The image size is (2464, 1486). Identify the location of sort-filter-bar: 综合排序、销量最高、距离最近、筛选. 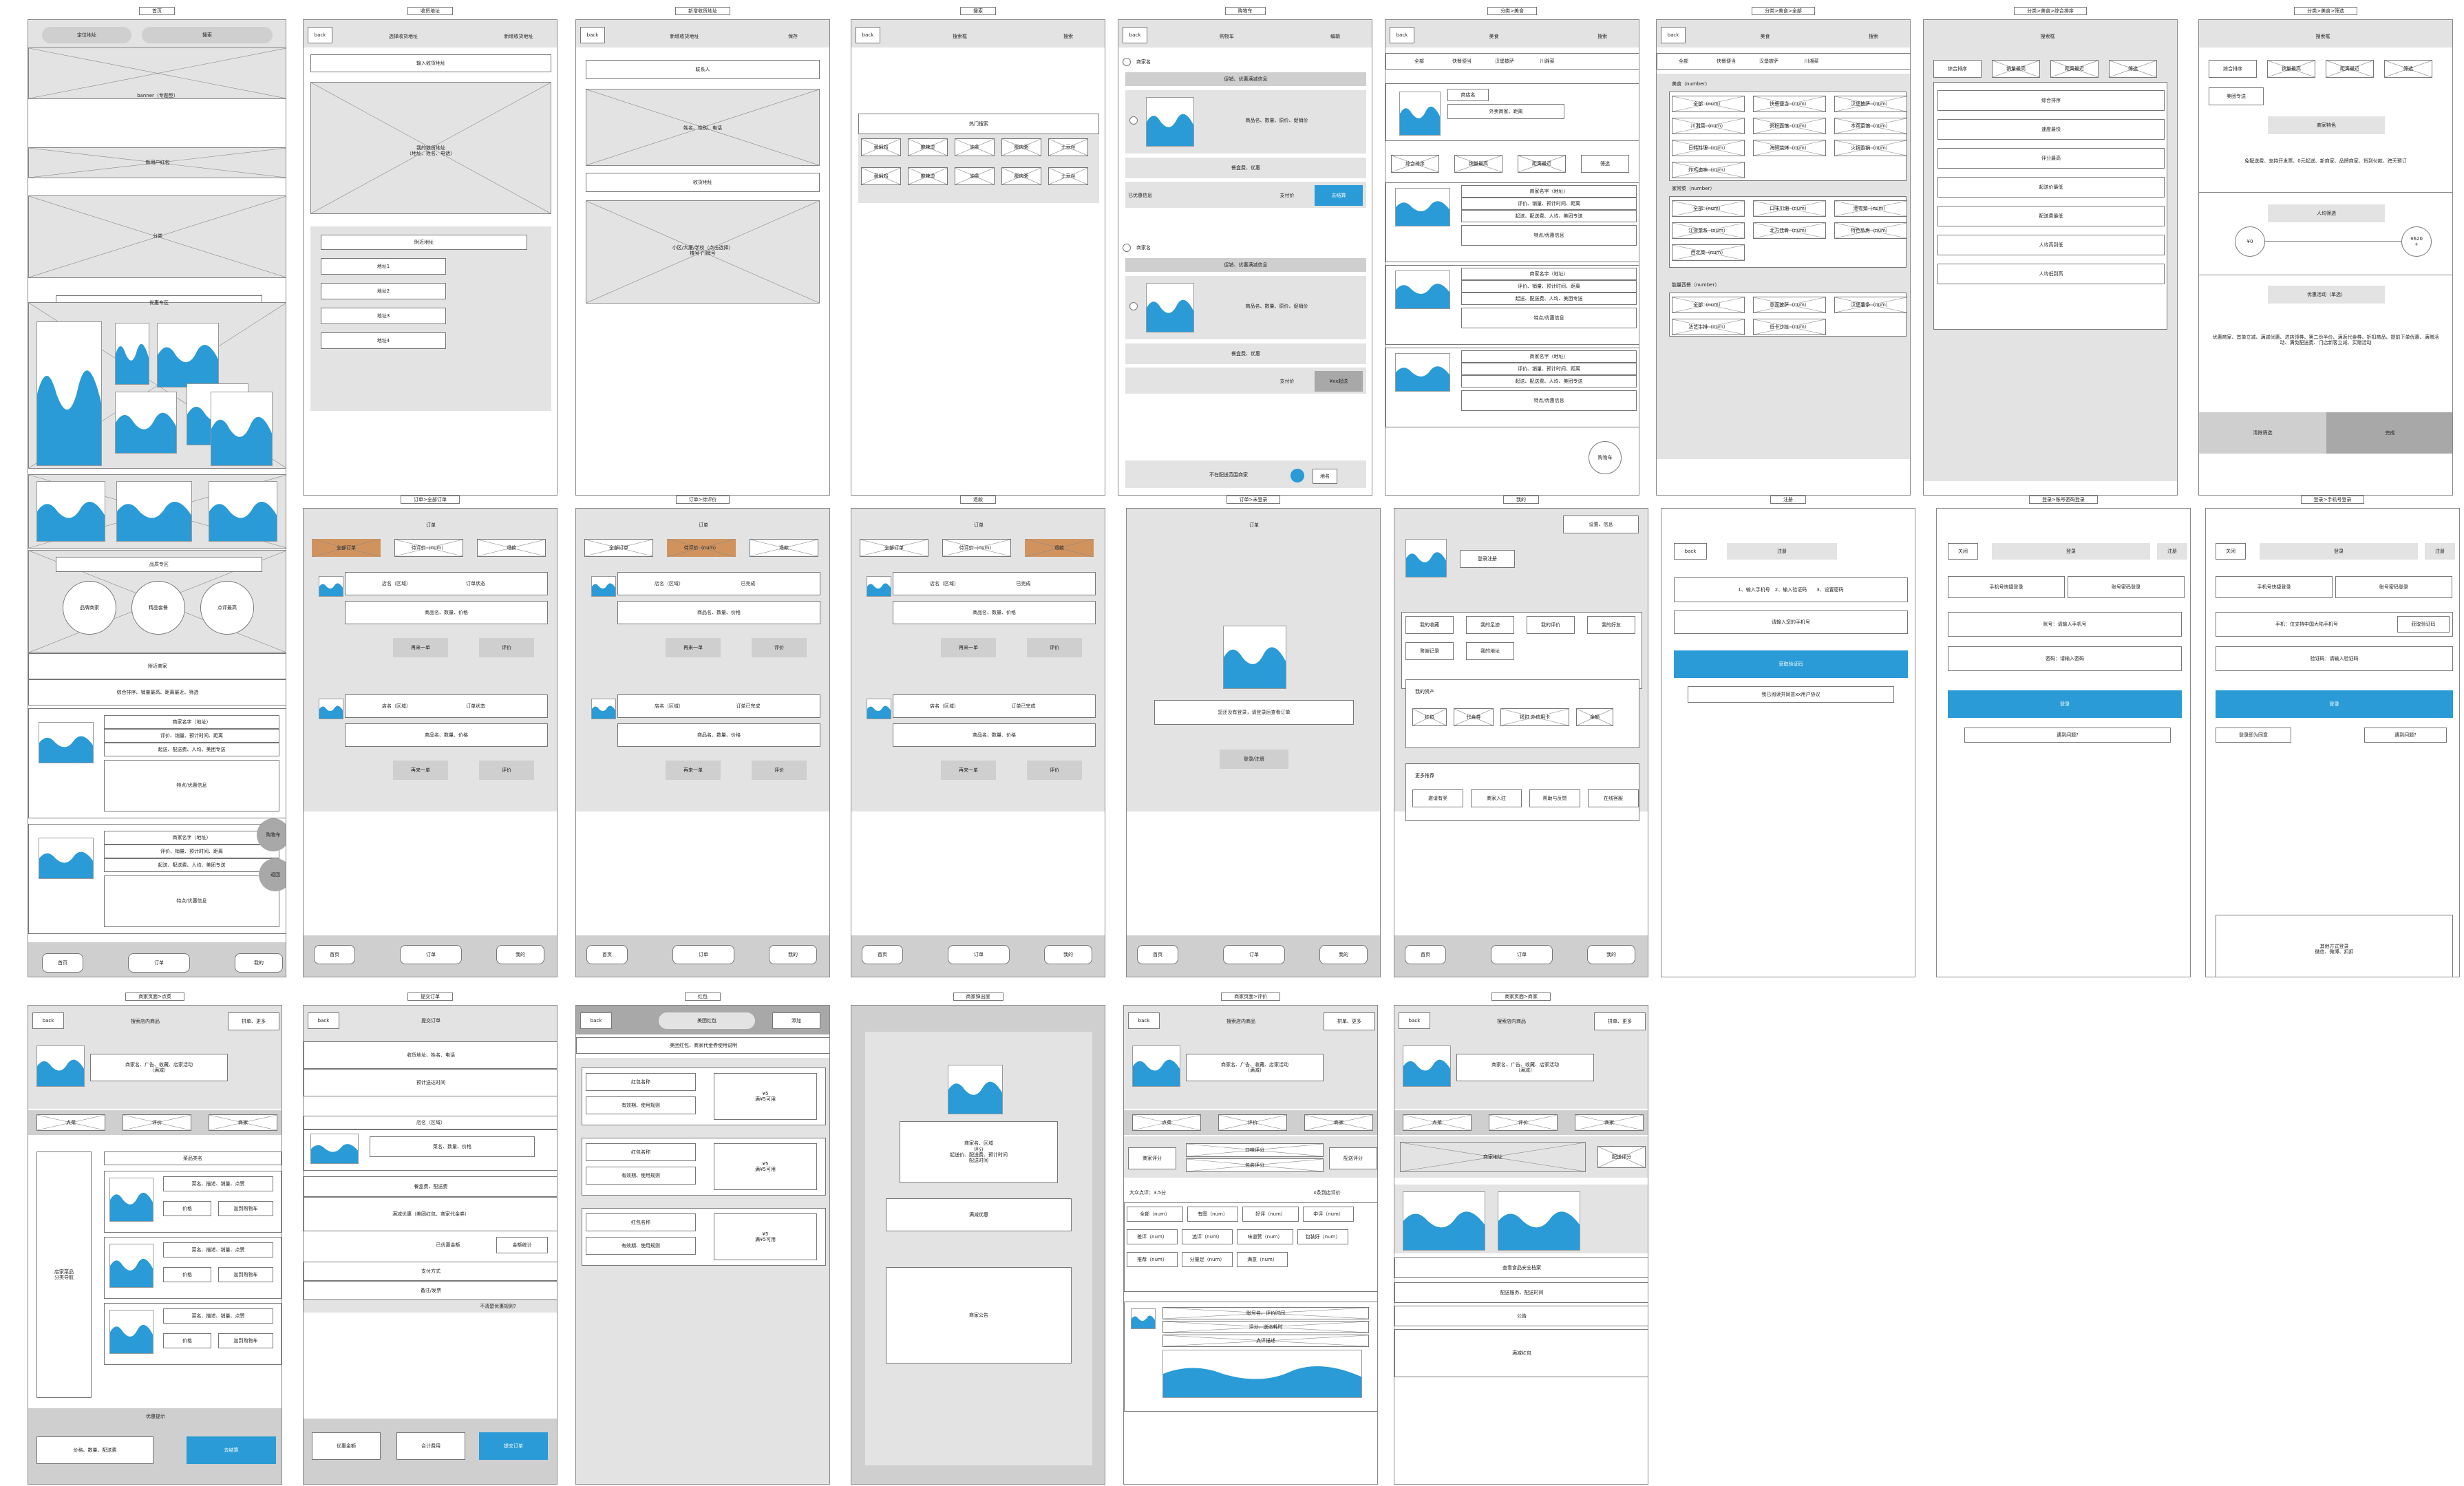
(157, 692).